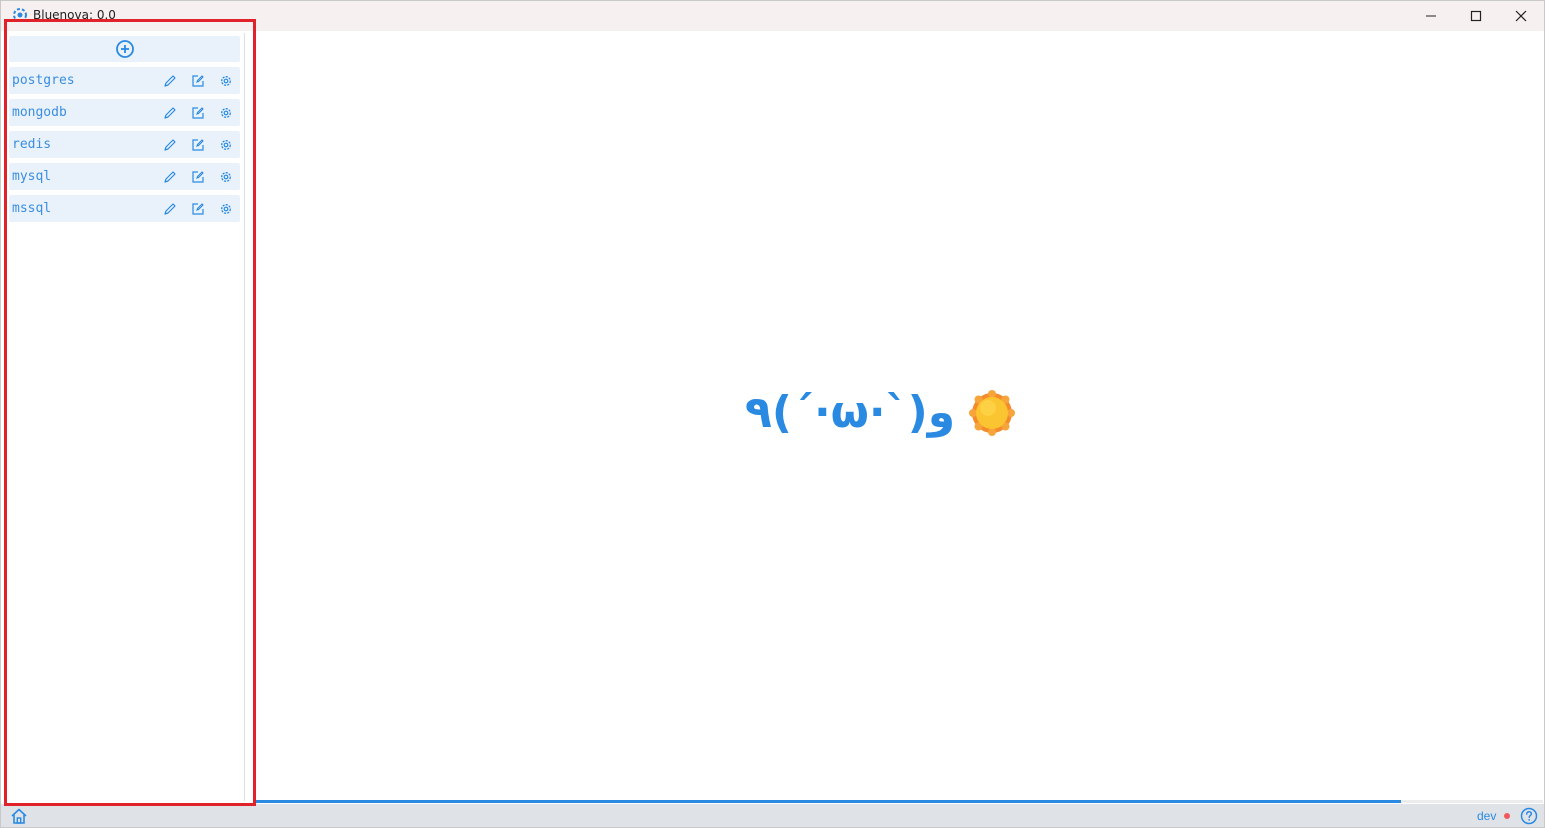 This screenshot has height=828, width=1545. I want to click on connection-item: redis, so click(124, 144).